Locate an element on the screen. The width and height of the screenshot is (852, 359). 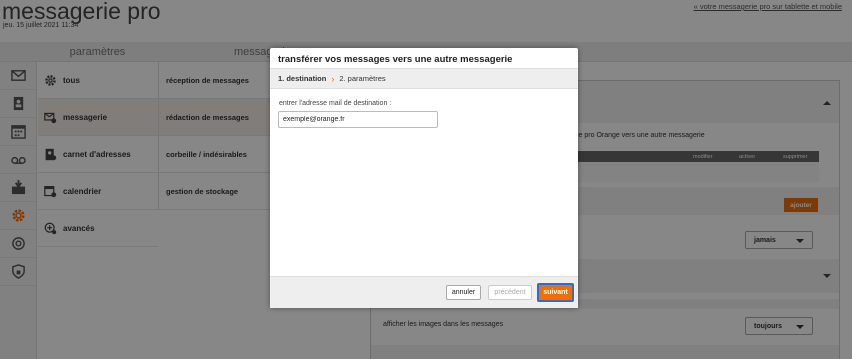
wizard-steps: 1. destination › 2. paramètres is located at coordinates (424, 78).